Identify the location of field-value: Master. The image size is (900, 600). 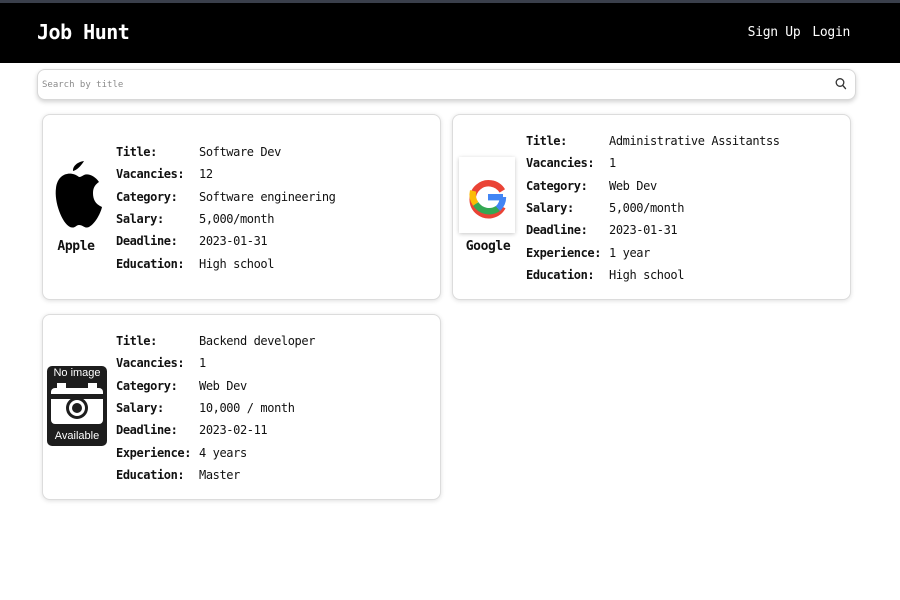
(219, 474).